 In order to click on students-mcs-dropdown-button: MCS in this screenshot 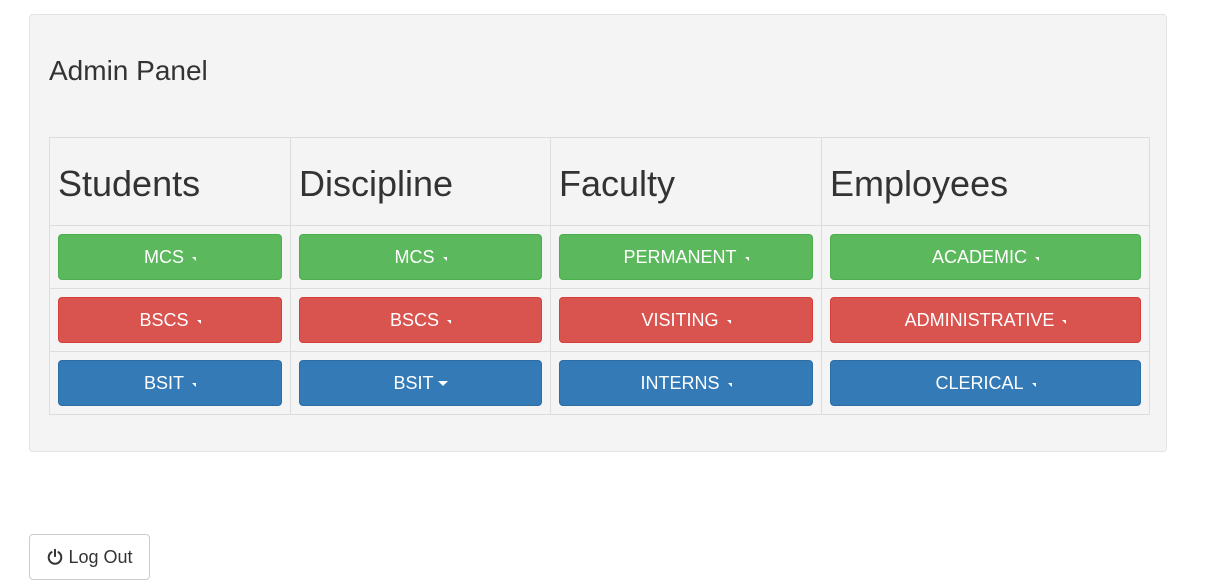, I will do `click(170, 257)`.